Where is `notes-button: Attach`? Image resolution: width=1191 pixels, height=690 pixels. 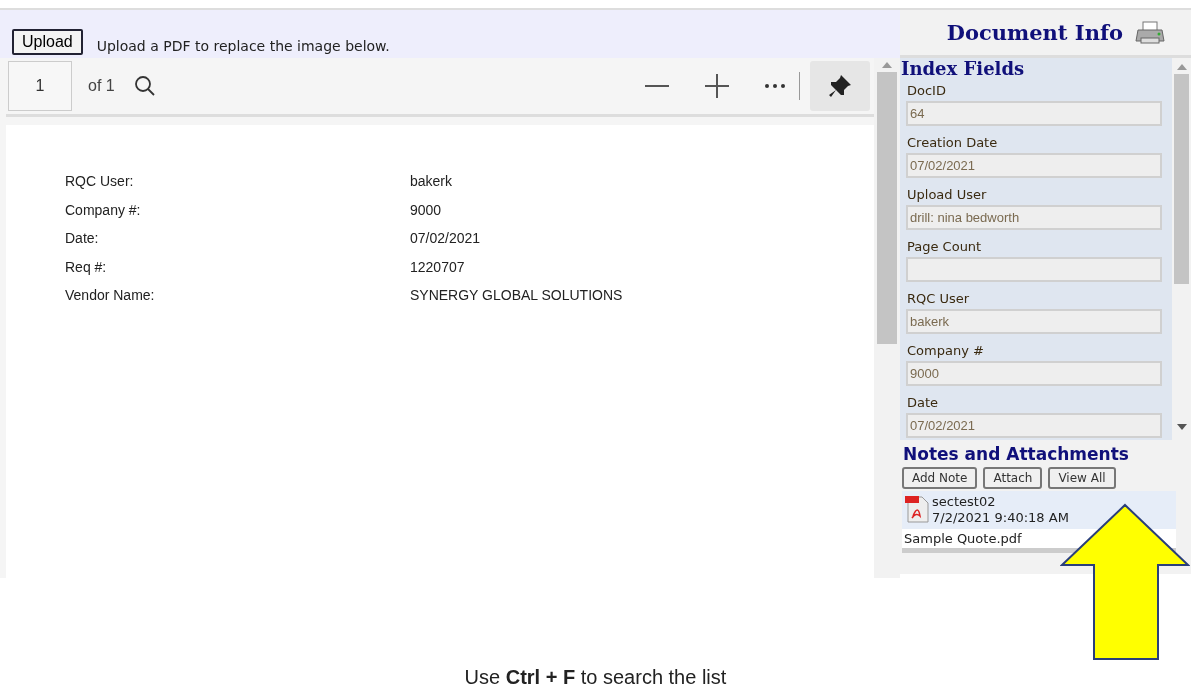 notes-button: Attach is located at coordinates (1013, 478).